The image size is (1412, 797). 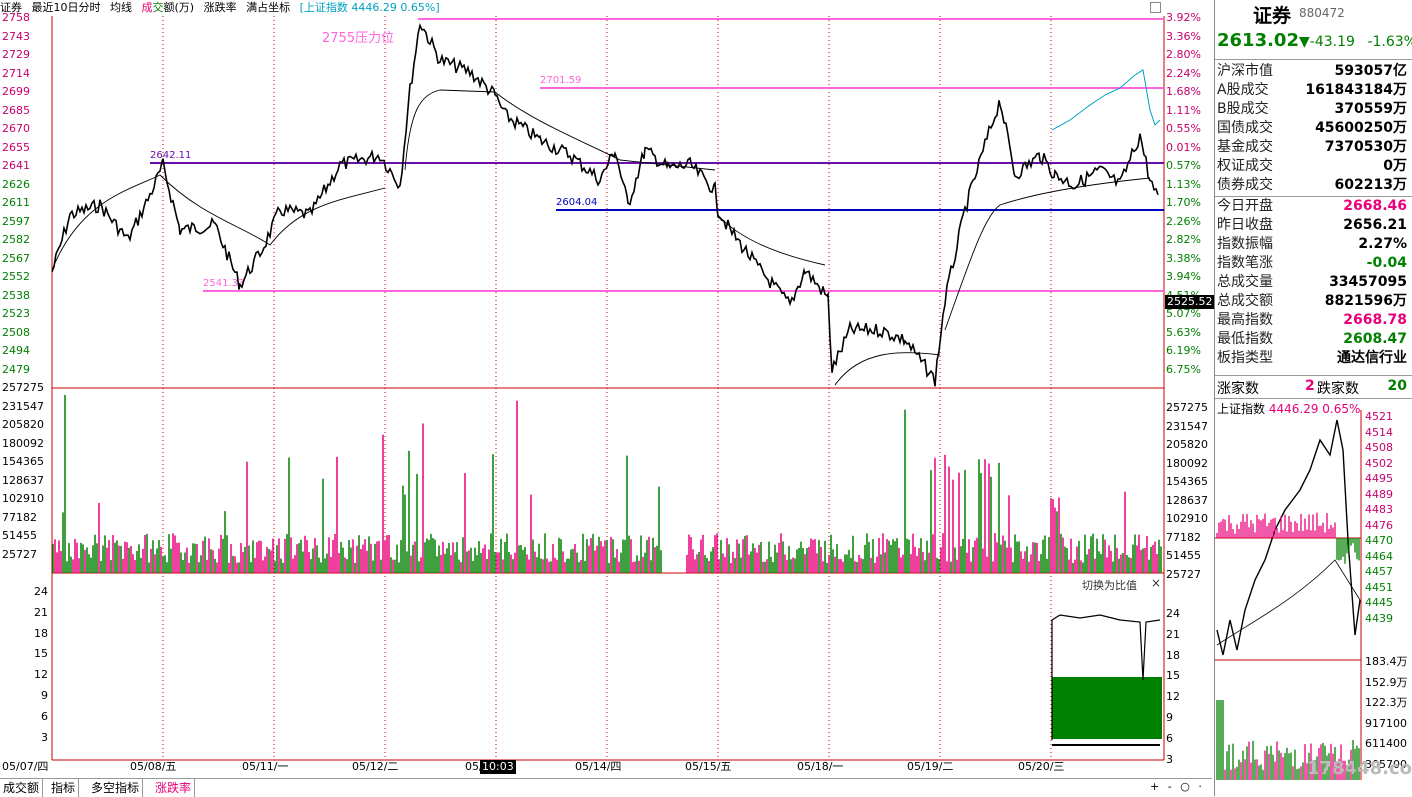 I want to click on quote-row: A股成交 161843184万, so click(x=1314, y=90).